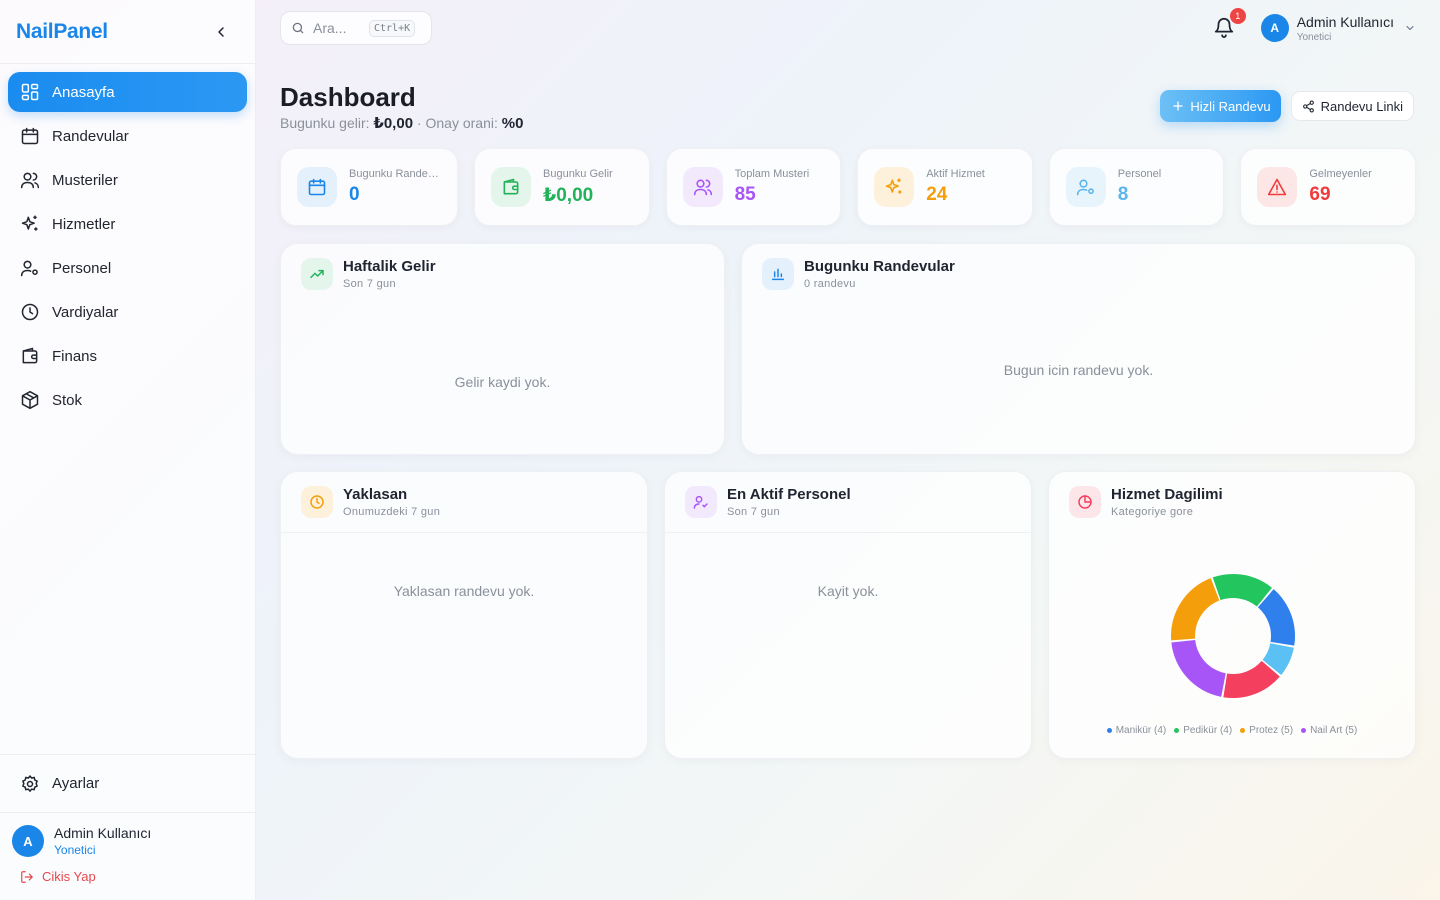 The height and width of the screenshot is (900, 1440). Describe the element at coordinates (702, 187) in the screenshot. I see `users-icon` at that location.